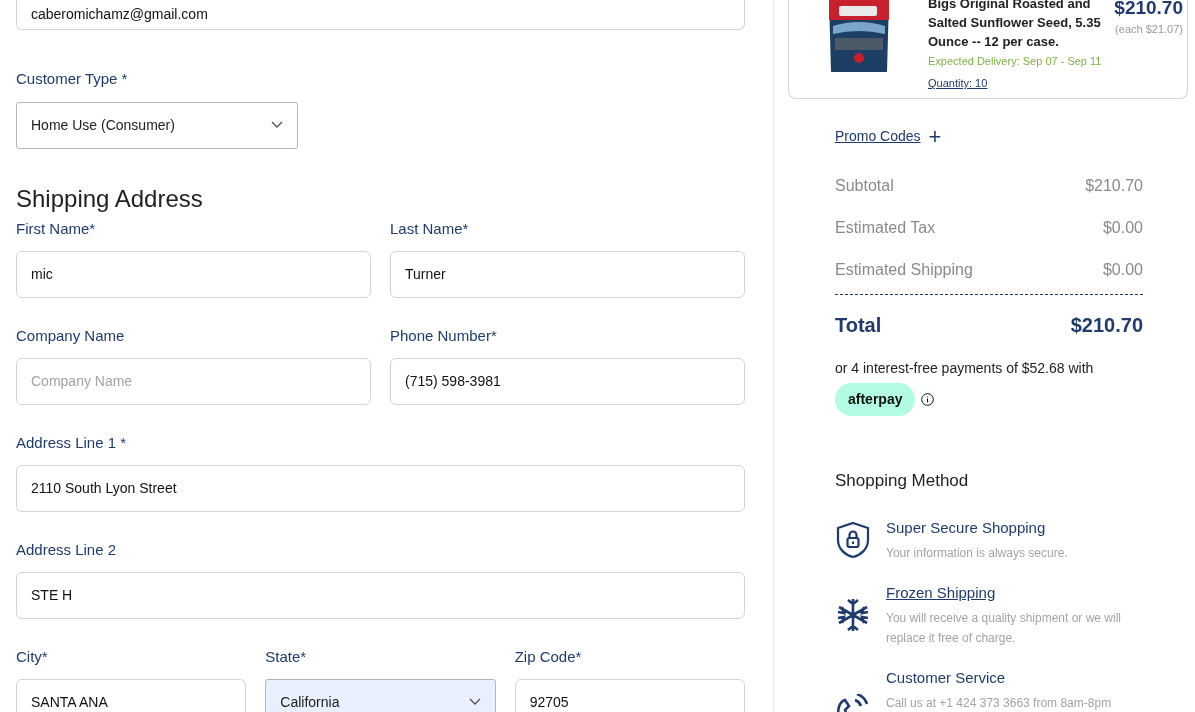  What do you see at coordinates (110, 198) in the screenshot?
I see `section-heading: Shipping Address` at bounding box center [110, 198].